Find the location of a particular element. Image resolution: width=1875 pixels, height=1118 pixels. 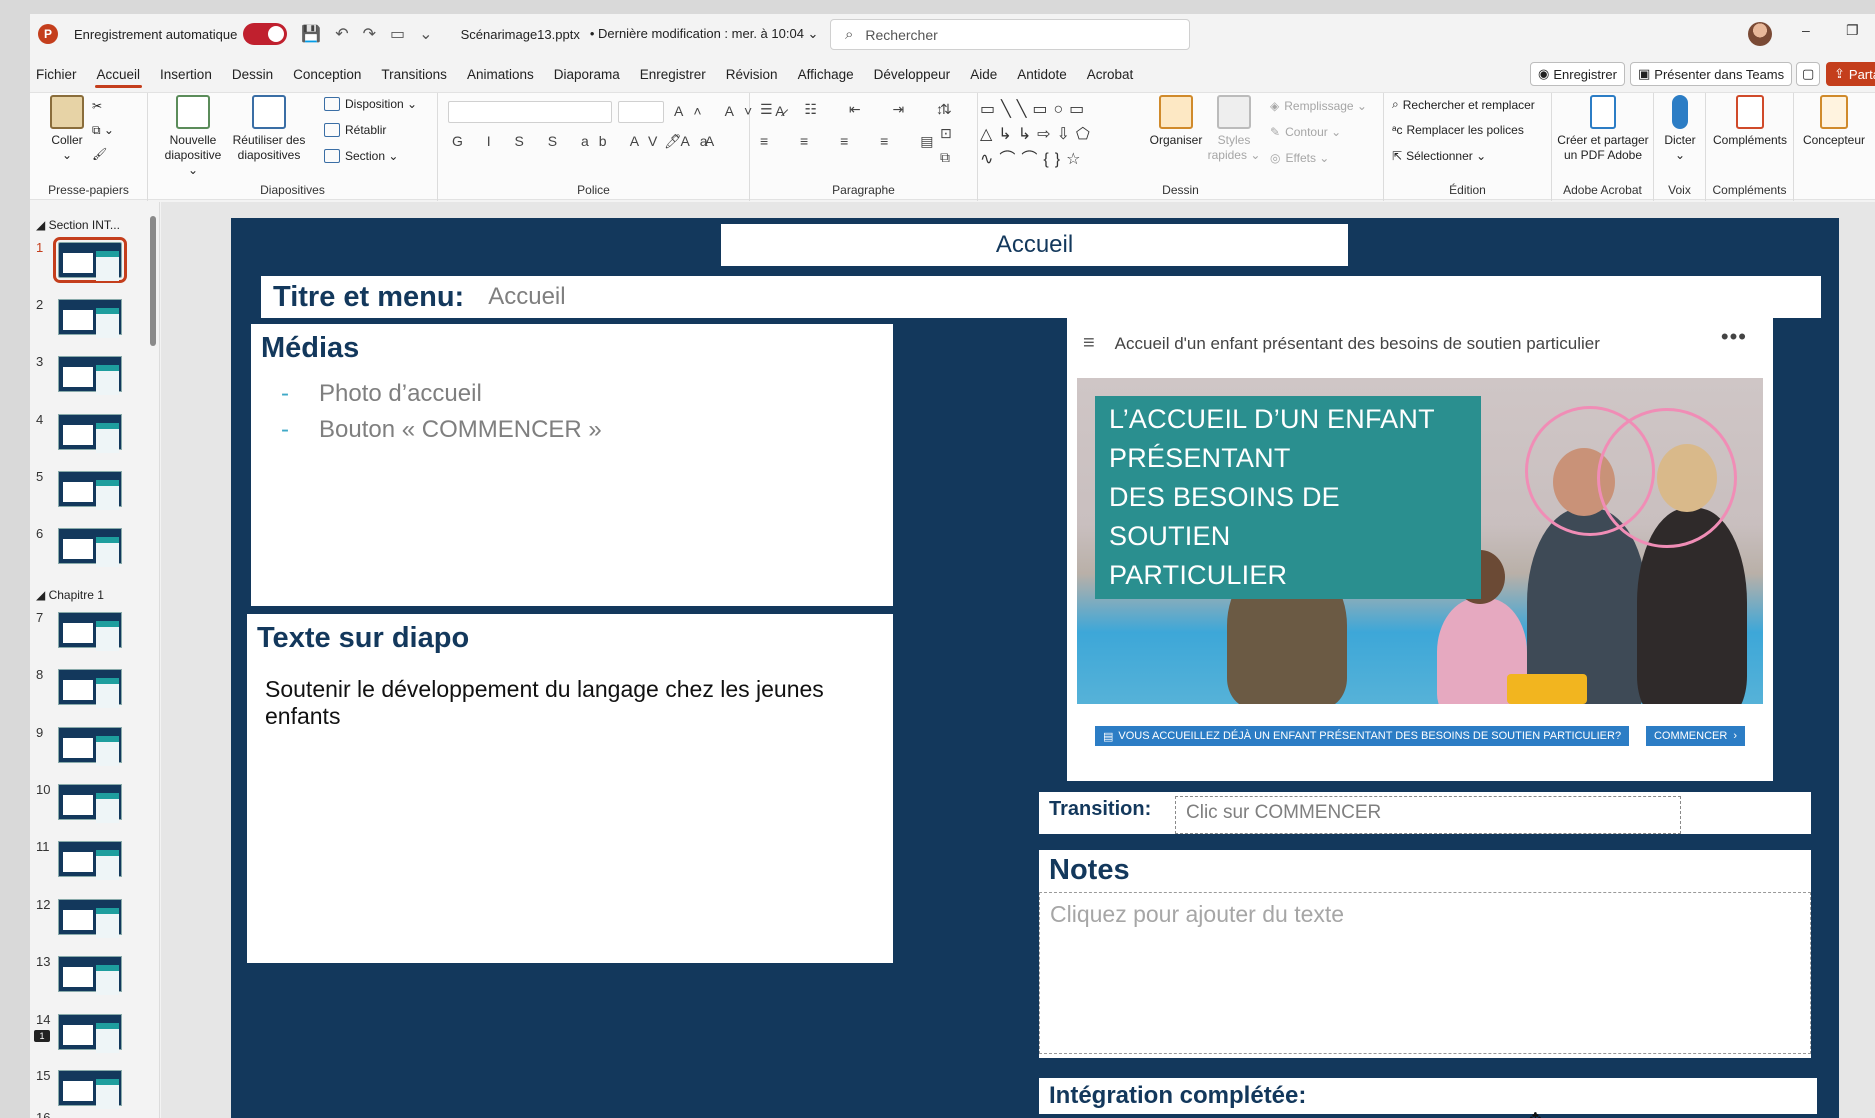

section-button: Section ⌄ is located at coordinates (361, 156).